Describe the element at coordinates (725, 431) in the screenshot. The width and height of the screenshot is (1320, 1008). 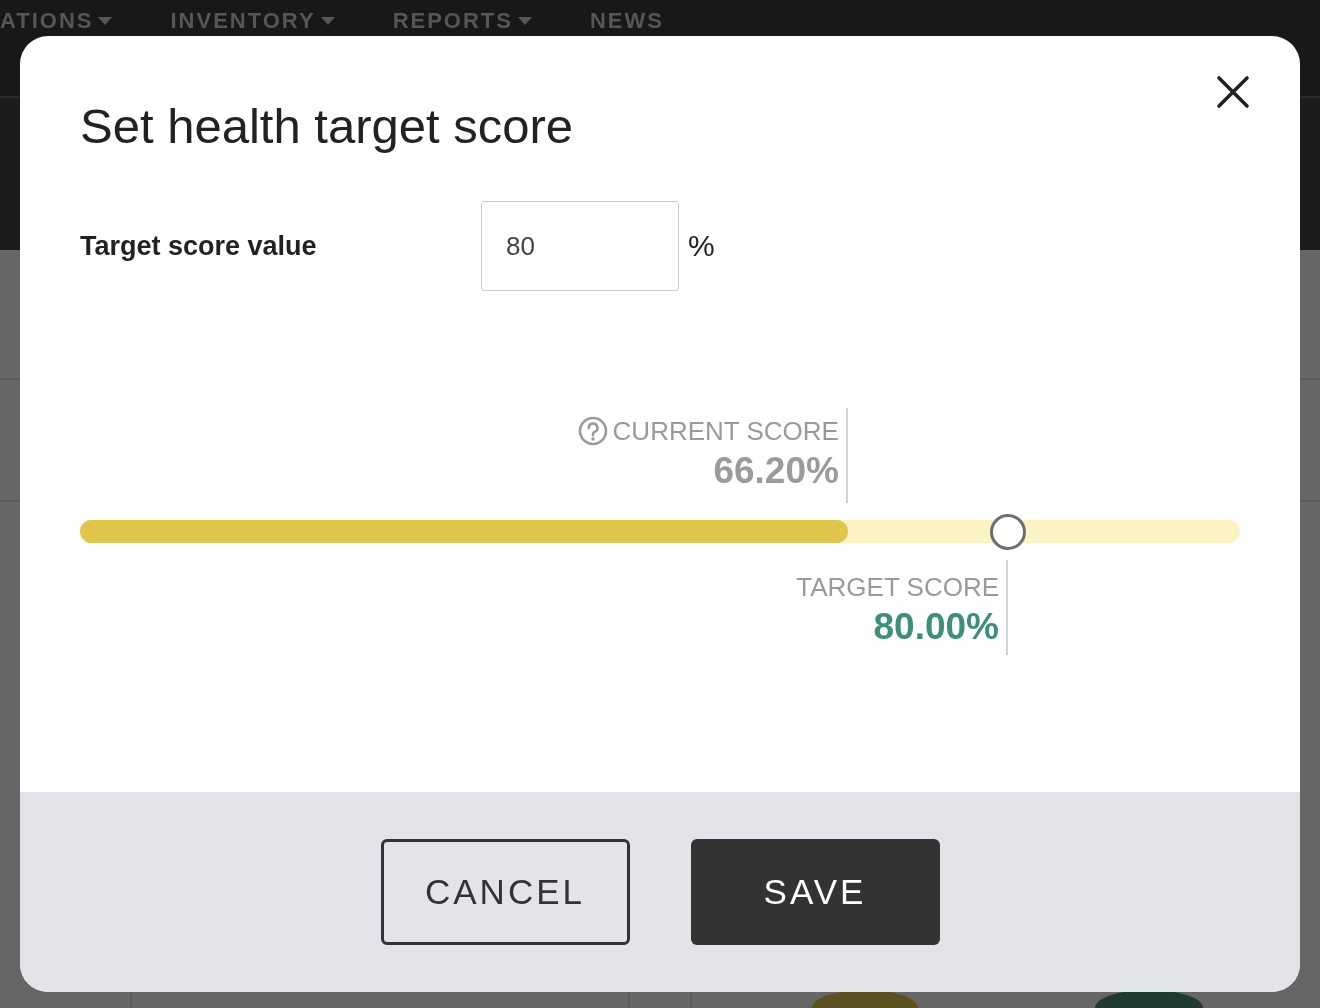
I see `current-score-label: CURRENT SCORE` at that location.